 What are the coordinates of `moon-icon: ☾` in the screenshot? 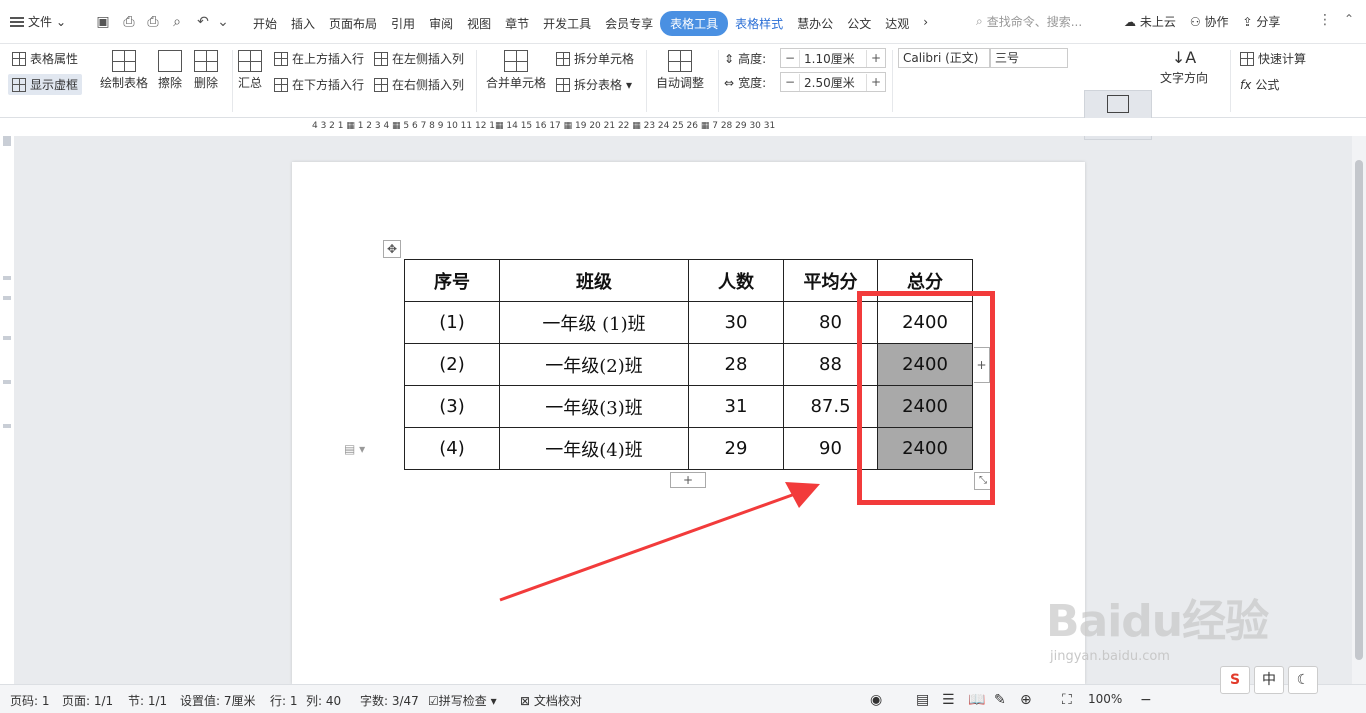 It's located at (1303, 680).